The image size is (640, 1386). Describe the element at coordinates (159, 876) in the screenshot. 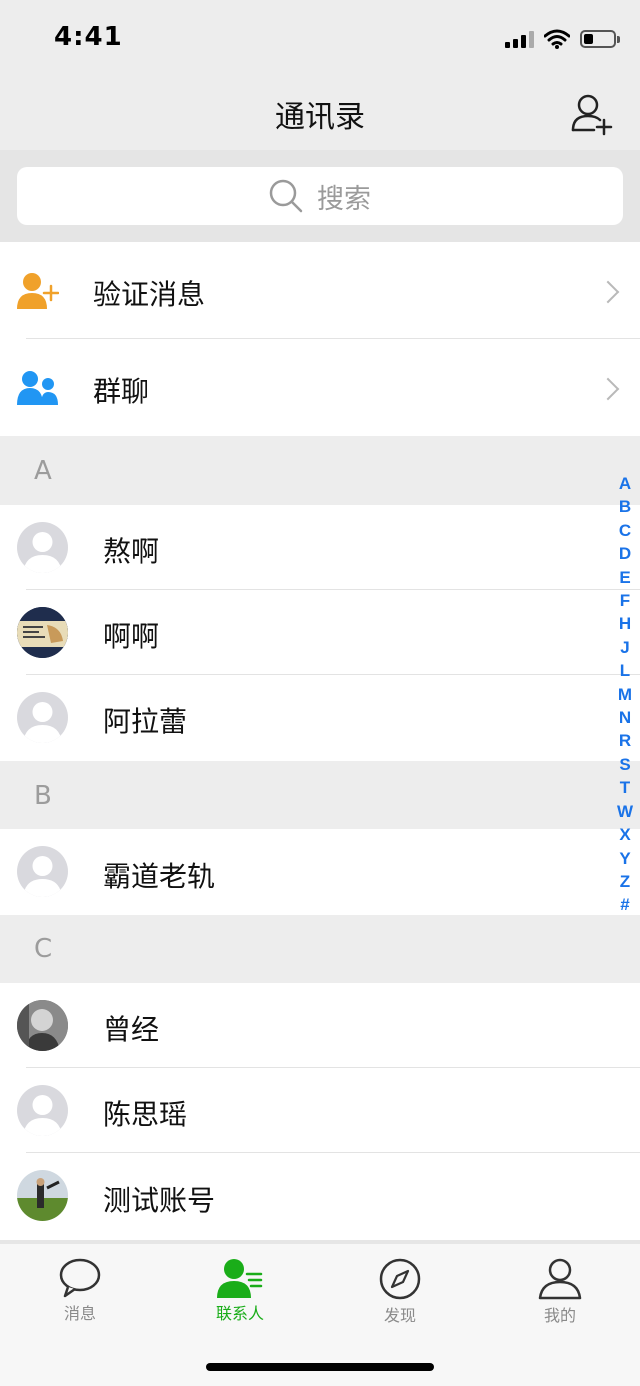

I see `contact-name: 霸道老轨` at that location.